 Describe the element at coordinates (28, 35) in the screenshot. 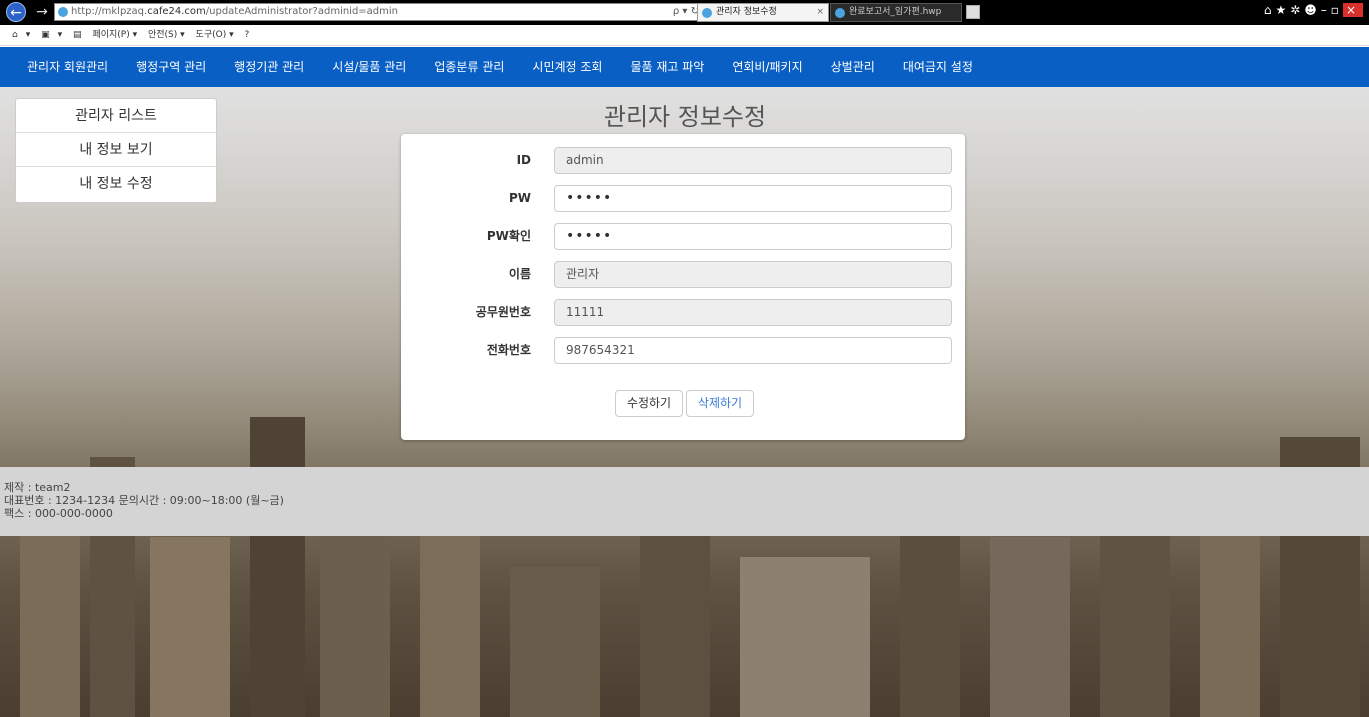

I see `cmd-item-1: ▾` at that location.